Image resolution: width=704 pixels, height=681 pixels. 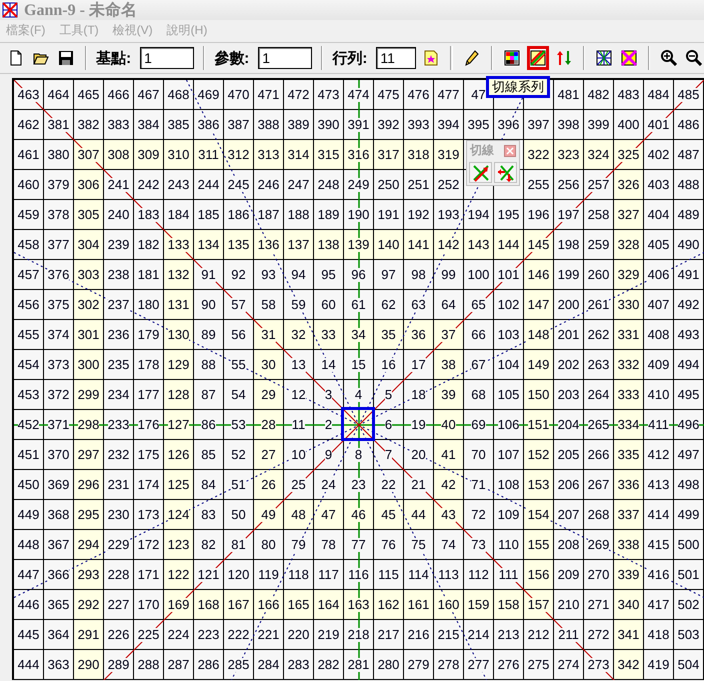 What do you see at coordinates (329, 215) in the screenshot?
I see `grid-cell: 189` at bounding box center [329, 215].